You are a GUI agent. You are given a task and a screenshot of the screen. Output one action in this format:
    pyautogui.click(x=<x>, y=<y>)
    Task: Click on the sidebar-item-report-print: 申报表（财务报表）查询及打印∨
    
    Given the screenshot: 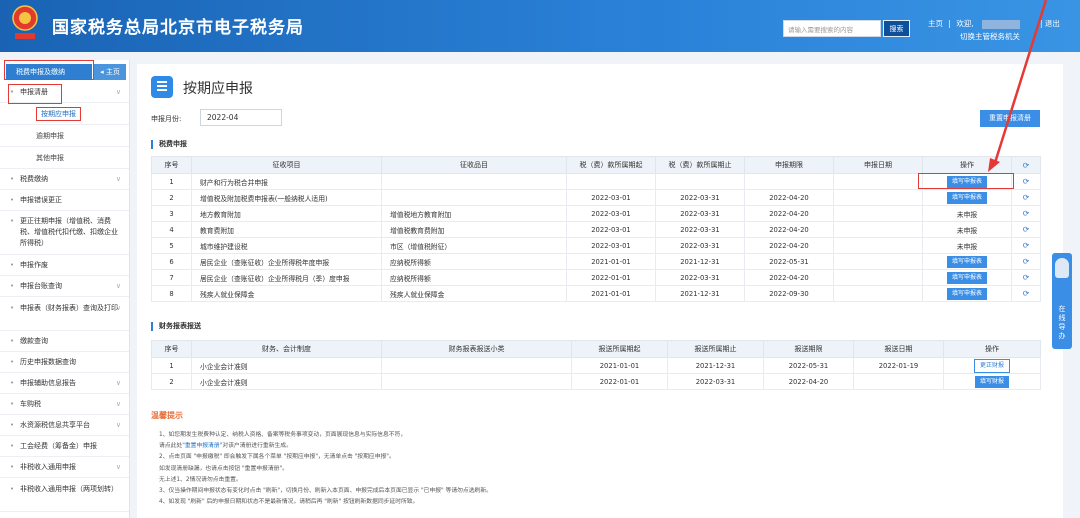 What is the action you would take?
    pyautogui.click(x=64, y=314)
    